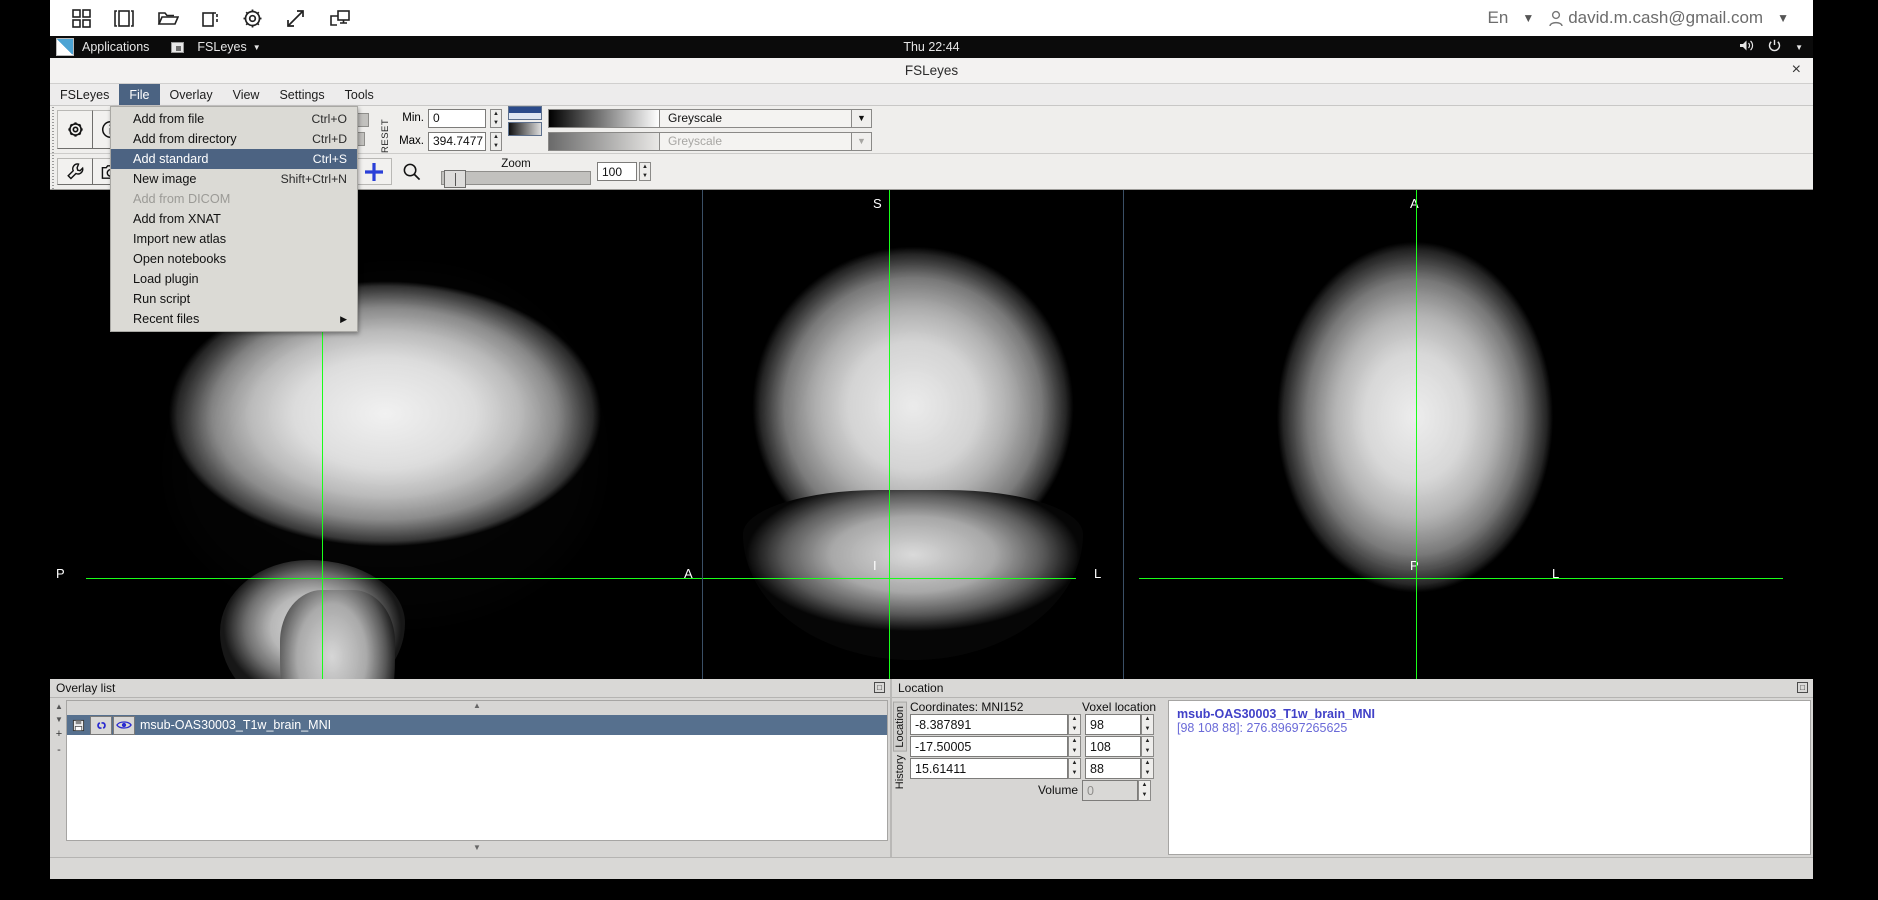  What do you see at coordinates (900, 772) in the screenshot?
I see `tab-history: History` at bounding box center [900, 772].